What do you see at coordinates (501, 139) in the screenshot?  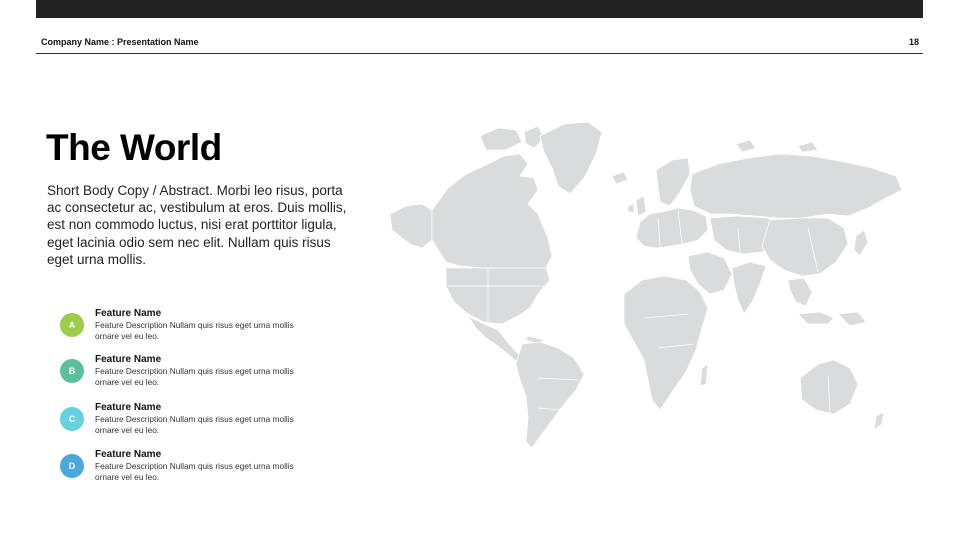 I see `map-region-arctic-islands` at bounding box center [501, 139].